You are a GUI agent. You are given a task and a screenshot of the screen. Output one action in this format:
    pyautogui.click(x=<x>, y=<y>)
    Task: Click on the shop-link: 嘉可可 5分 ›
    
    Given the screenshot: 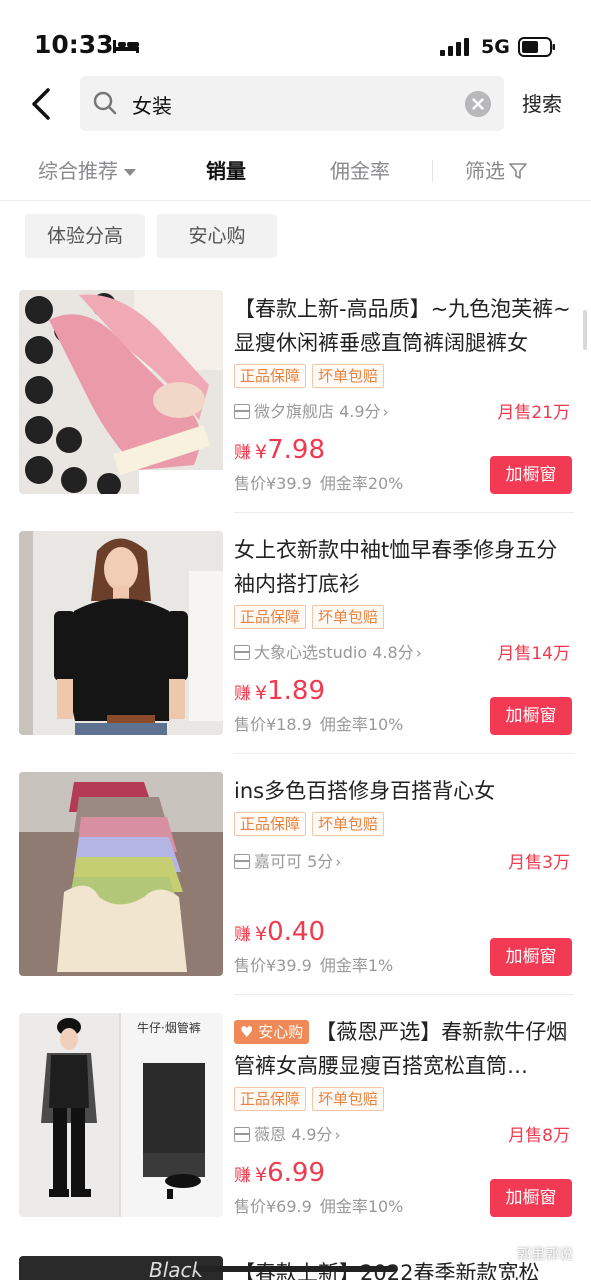 What is the action you would take?
    pyautogui.click(x=287, y=860)
    